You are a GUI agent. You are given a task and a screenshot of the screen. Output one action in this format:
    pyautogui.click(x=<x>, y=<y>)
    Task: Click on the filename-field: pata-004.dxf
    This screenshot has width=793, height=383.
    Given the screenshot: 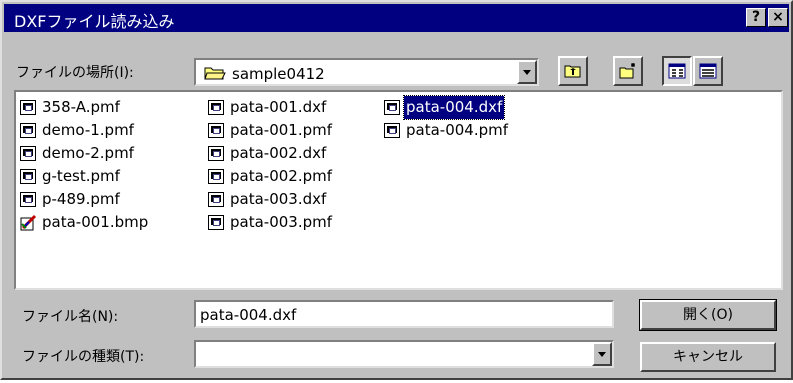 What is the action you would take?
    pyautogui.click(x=404, y=314)
    